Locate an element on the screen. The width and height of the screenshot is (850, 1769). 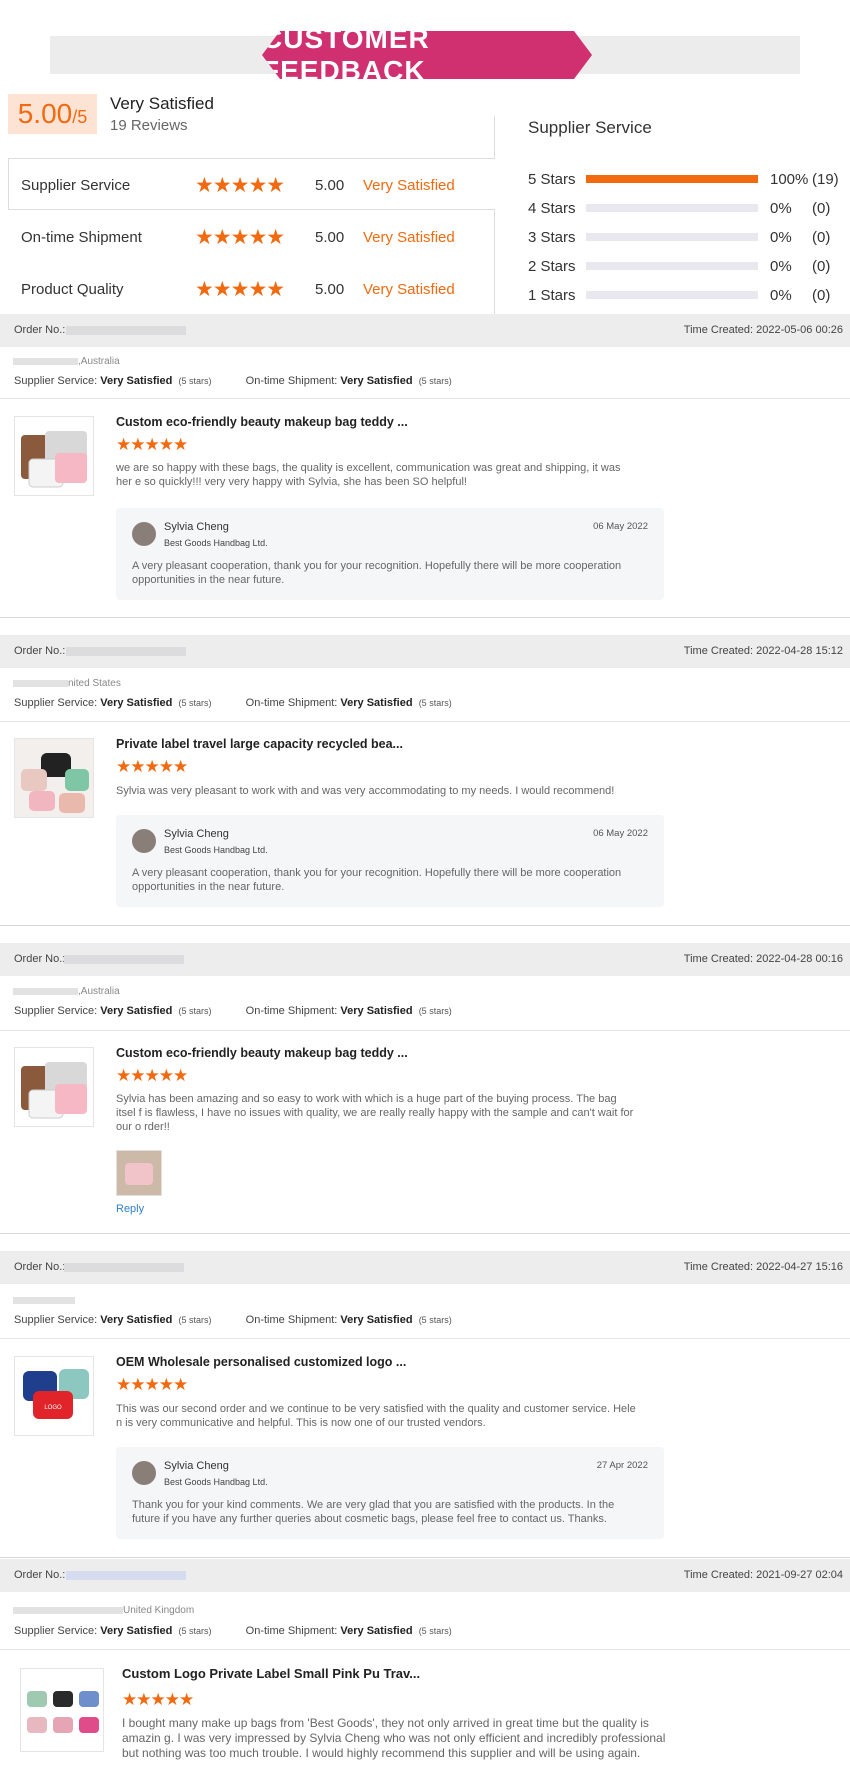
reply-link: Reply is located at coordinates (130, 1209).